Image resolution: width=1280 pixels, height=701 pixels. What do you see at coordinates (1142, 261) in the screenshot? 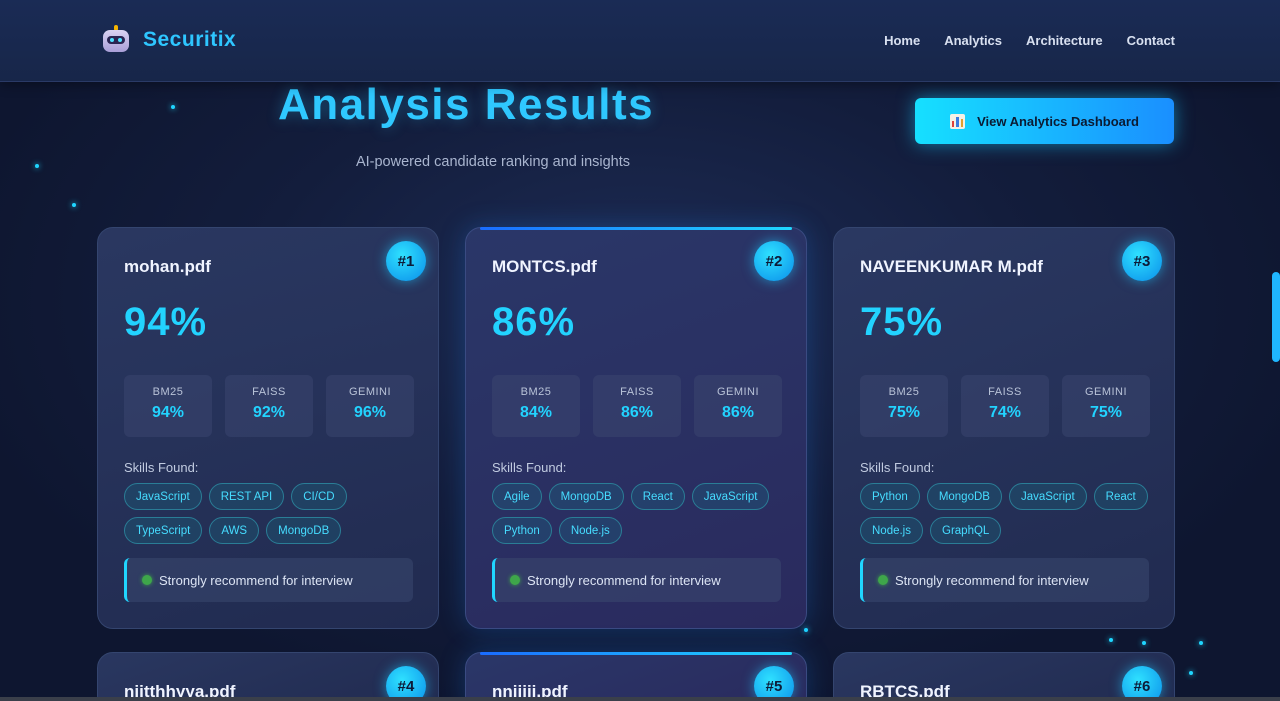
I see `rank-badge: #3` at bounding box center [1142, 261].